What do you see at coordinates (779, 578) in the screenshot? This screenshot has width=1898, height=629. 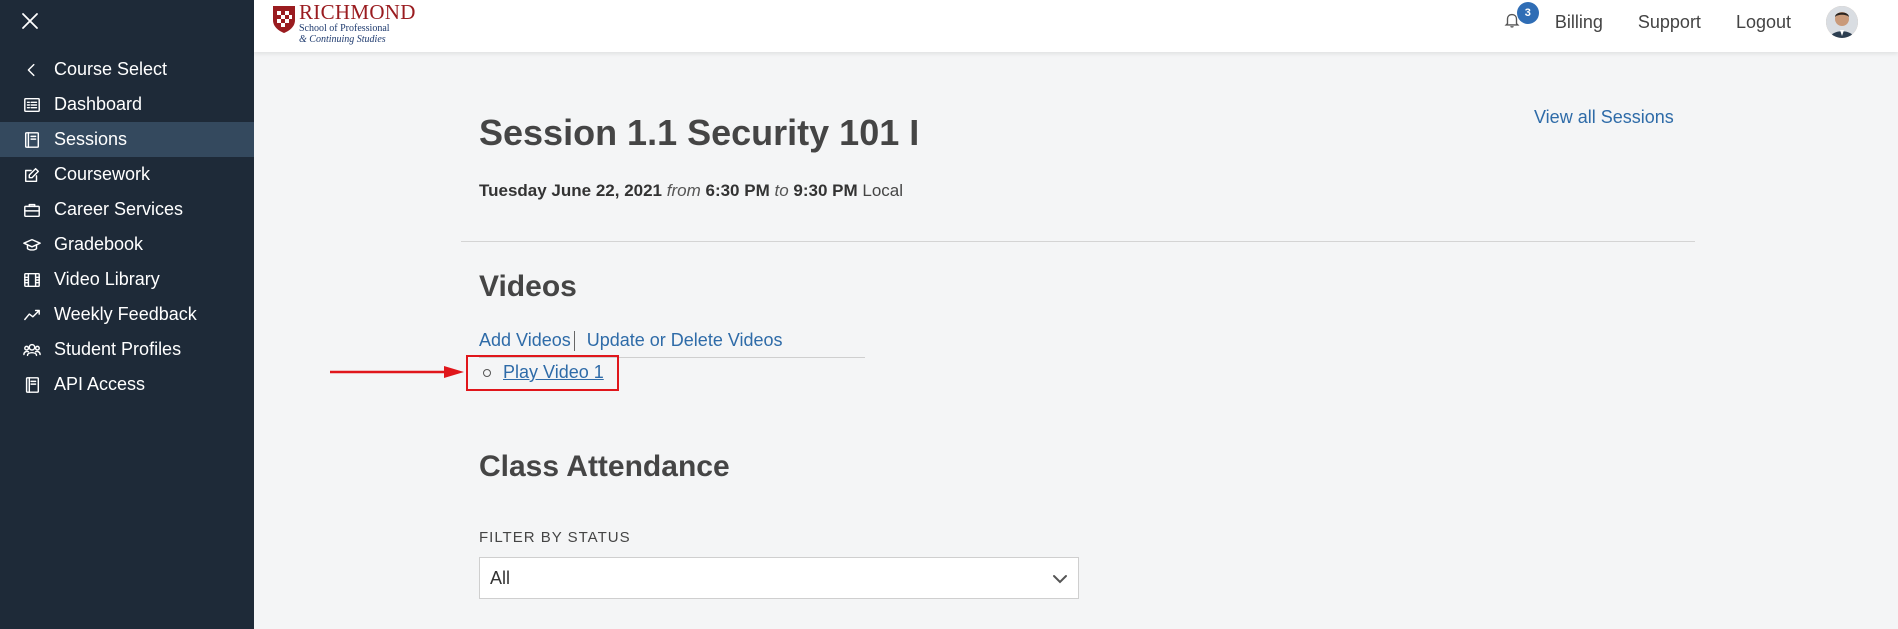 I see `status-filter-select: All` at bounding box center [779, 578].